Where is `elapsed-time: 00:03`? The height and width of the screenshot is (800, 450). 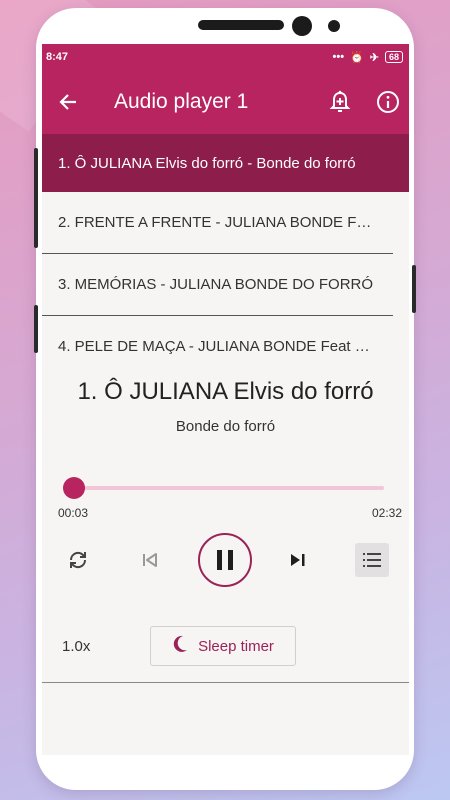 elapsed-time: 00:03 is located at coordinates (73, 513).